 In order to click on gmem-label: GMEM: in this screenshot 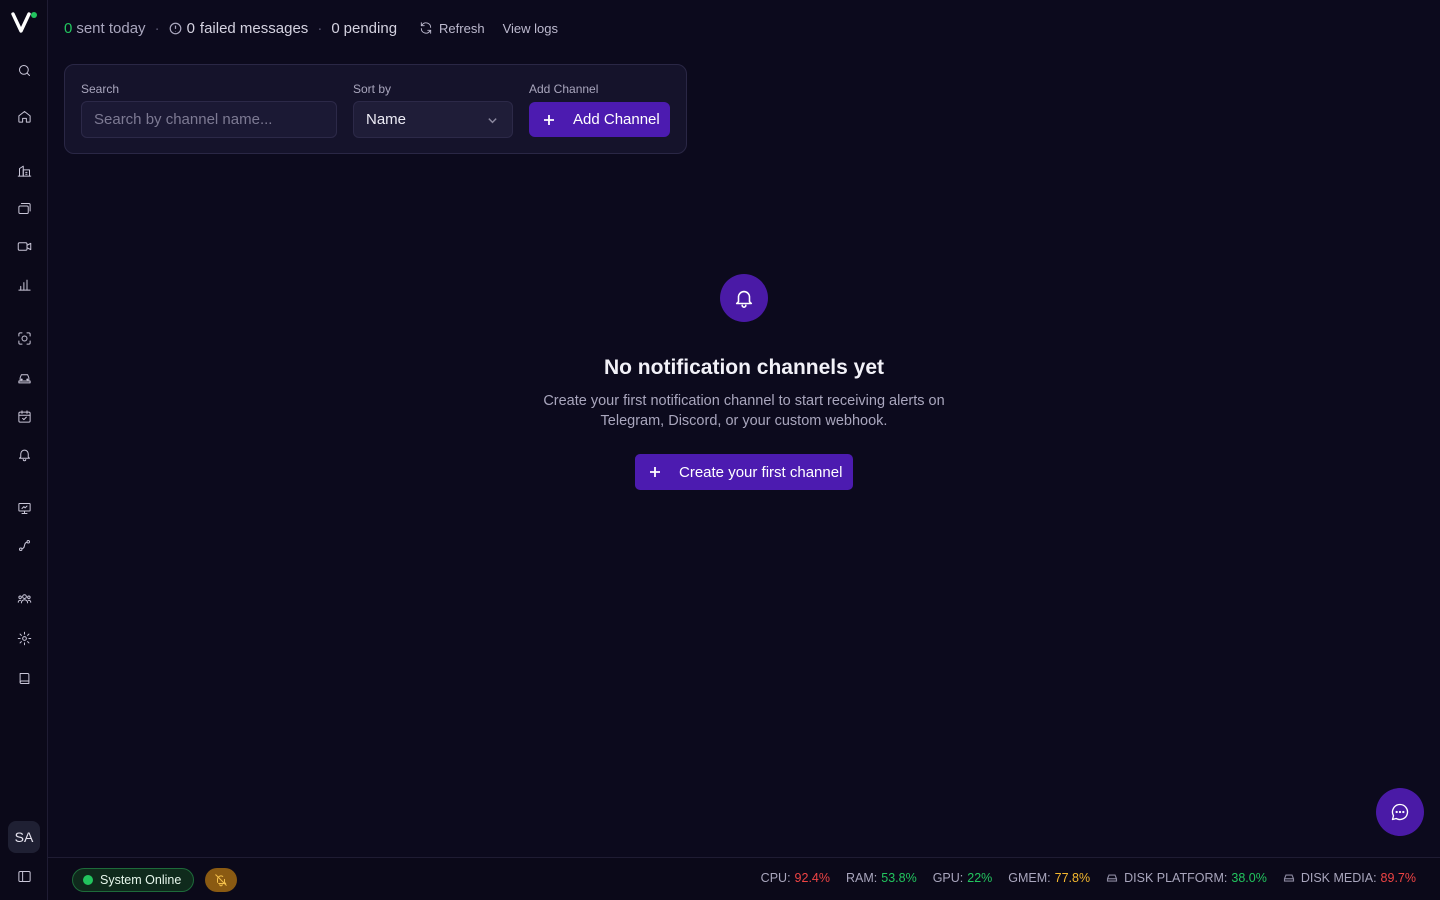, I will do `click(1029, 878)`.